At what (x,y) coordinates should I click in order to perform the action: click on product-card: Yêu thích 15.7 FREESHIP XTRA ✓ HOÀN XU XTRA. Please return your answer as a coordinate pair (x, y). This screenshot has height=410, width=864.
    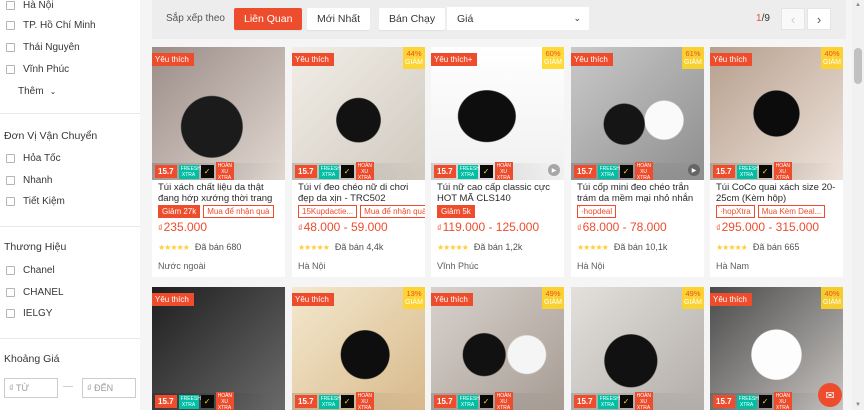
    Looking at the image, I should click on (218, 348).